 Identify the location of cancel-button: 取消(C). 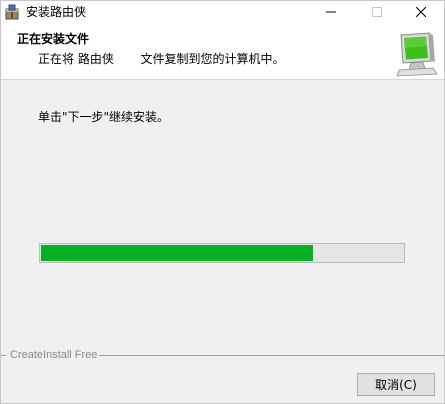
(396, 384).